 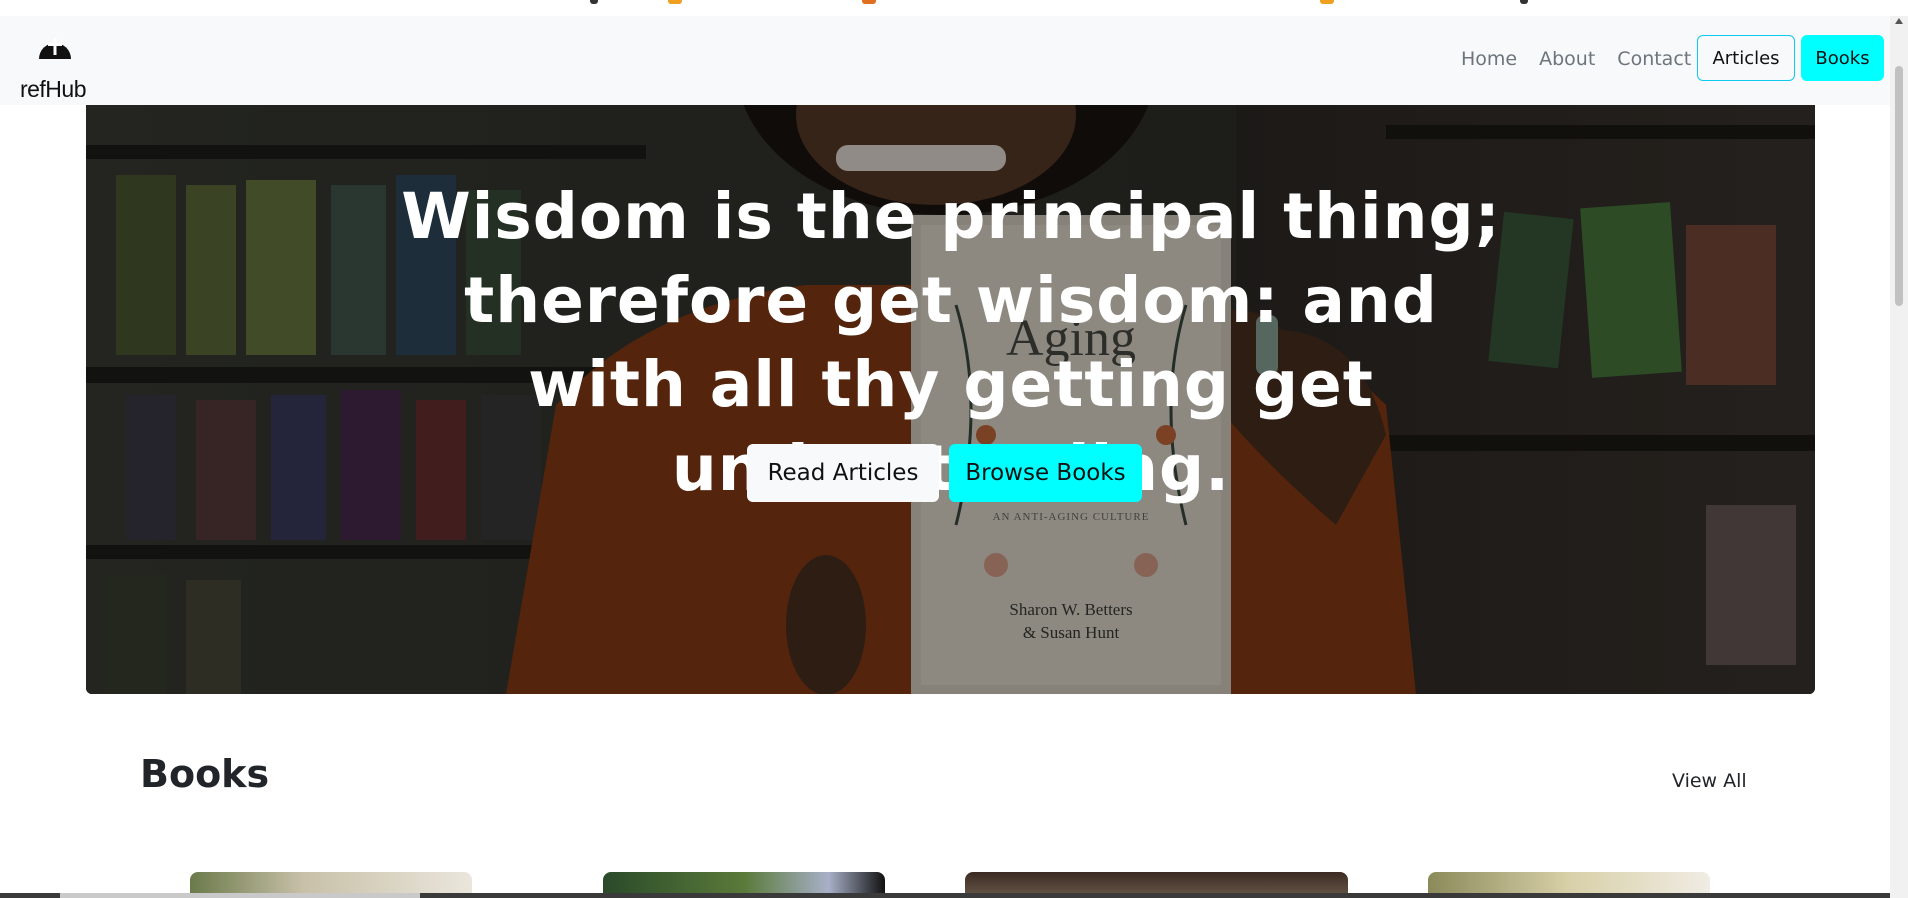 I want to click on navbar: refHub Home About Contact Articles Books, so click(x=945, y=60).